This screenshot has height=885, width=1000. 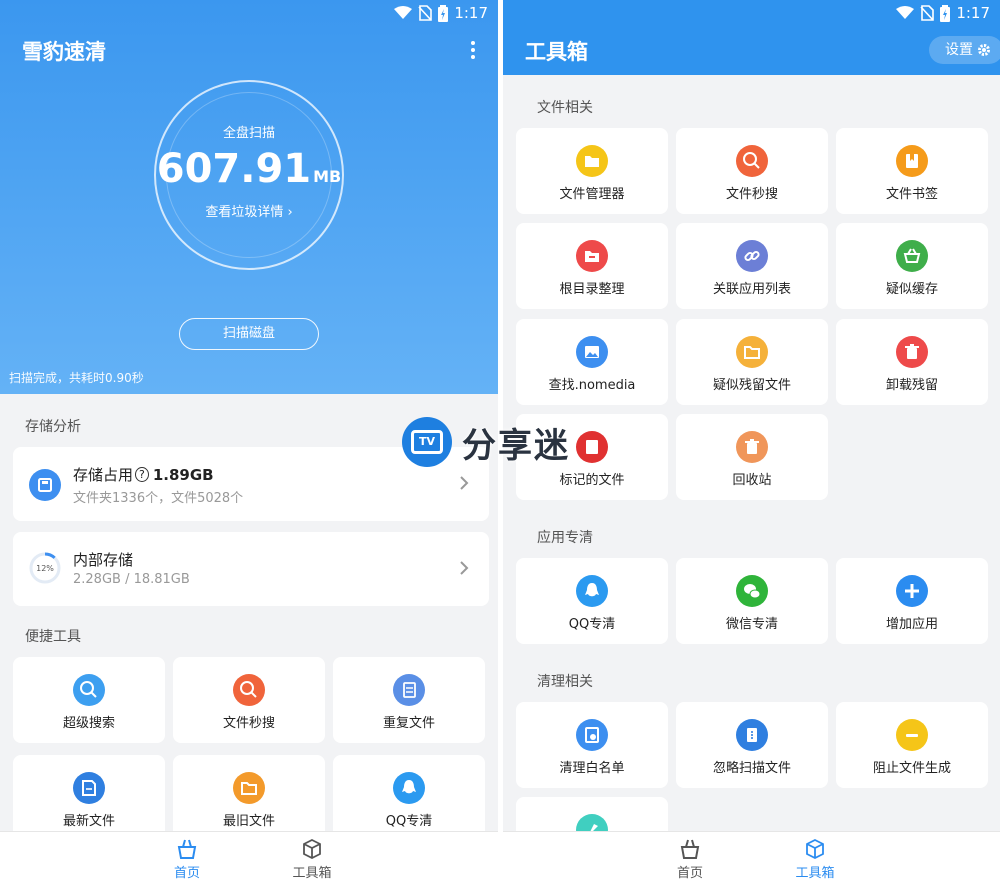 I want to click on scan-status-text: 扫描完成，共耗时0.90秒, so click(x=76, y=378).